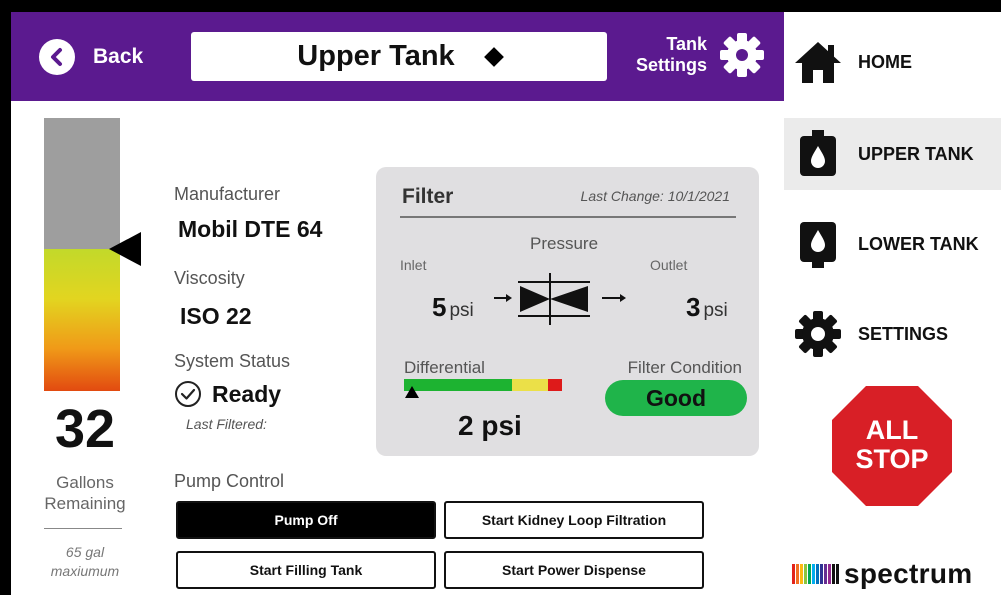  What do you see at coordinates (232, 361) in the screenshot?
I see `system-status-label: System Status` at bounding box center [232, 361].